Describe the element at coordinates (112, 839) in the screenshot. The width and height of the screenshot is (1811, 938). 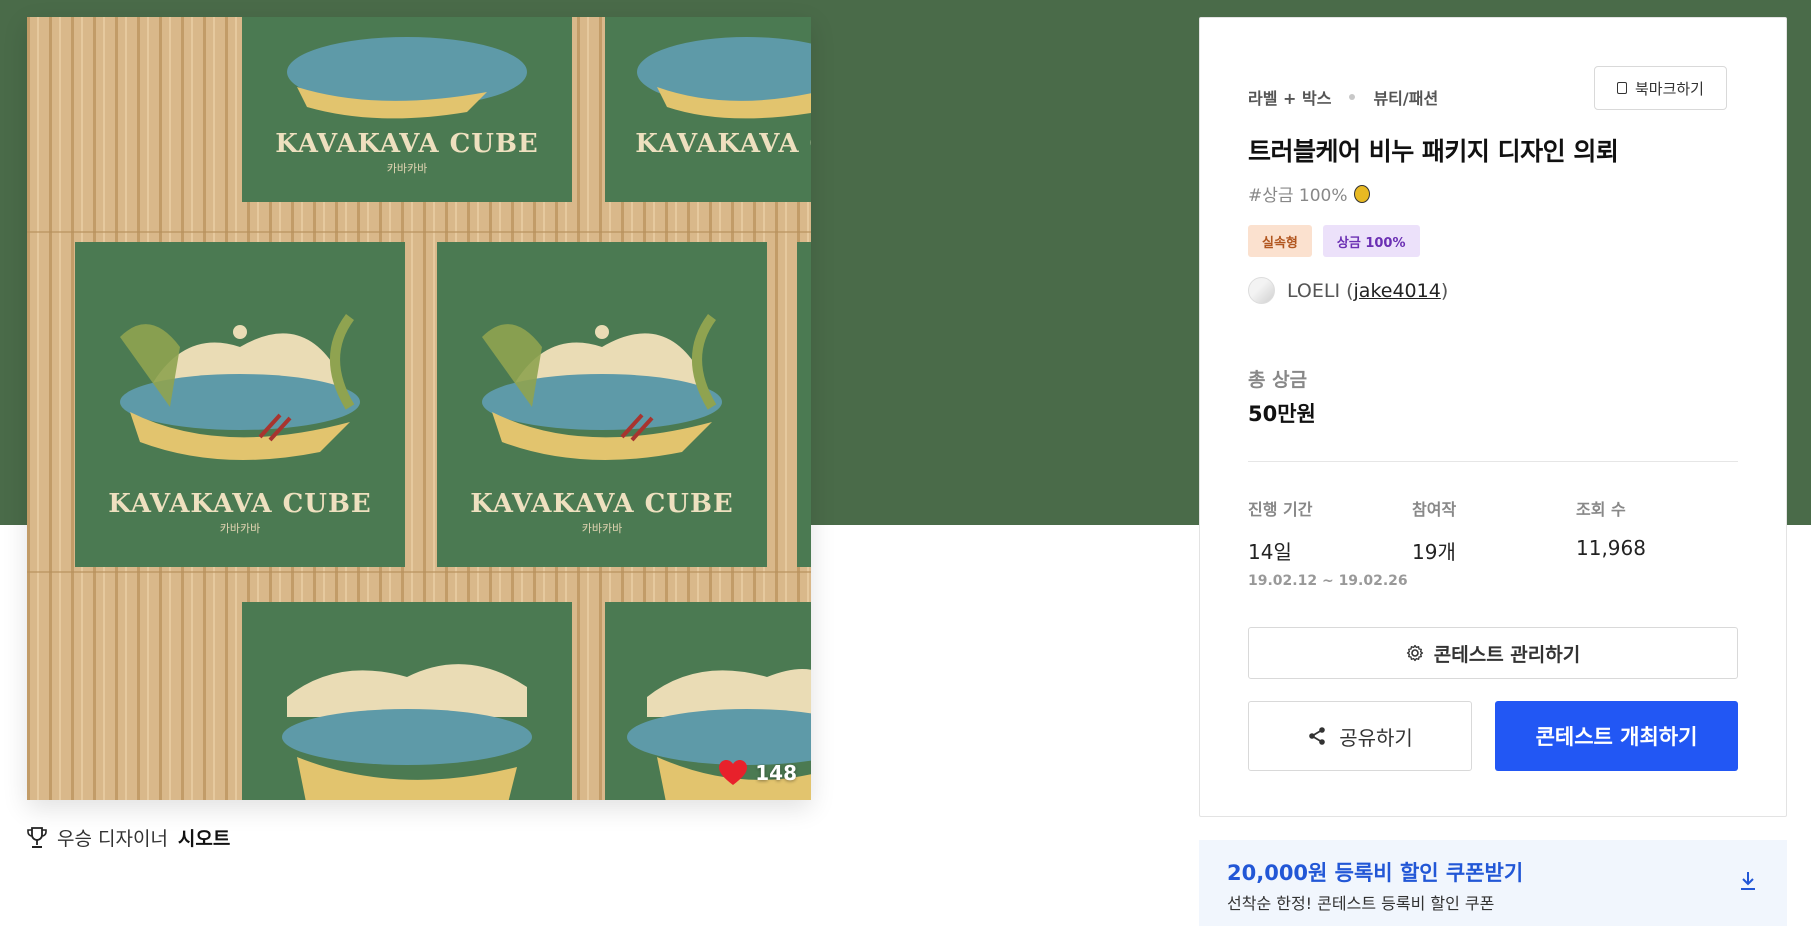
I see `winner-prefix: 우승 디자이너` at that location.